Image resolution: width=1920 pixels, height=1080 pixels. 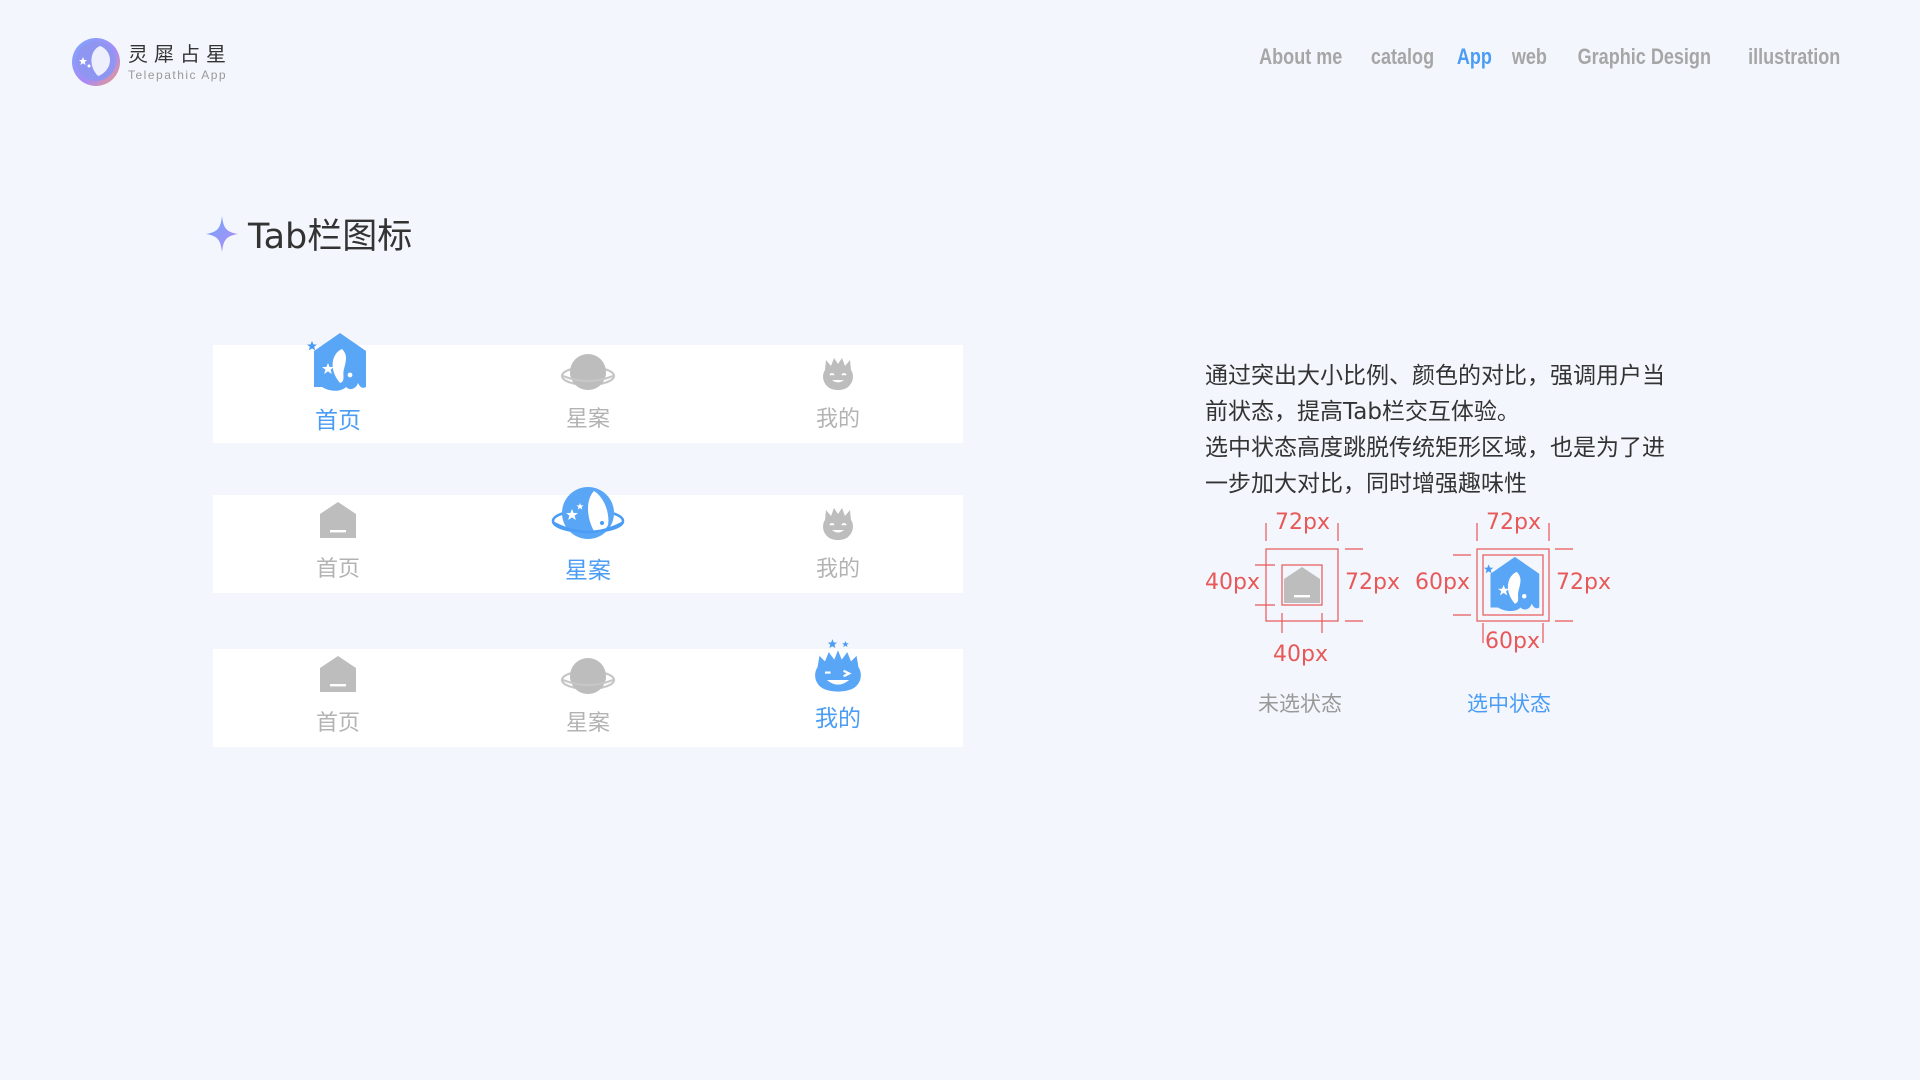 What do you see at coordinates (1512, 641) in the screenshot?
I see `spec-inner-bottom-label: 60px` at bounding box center [1512, 641].